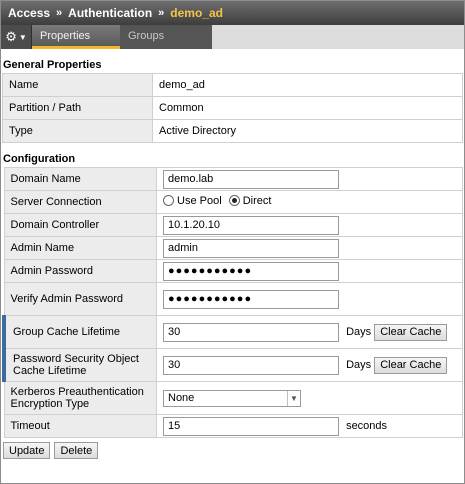 The width and height of the screenshot is (465, 484). Describe the element at coordinates (251, 179) in the screenshot. I see `domain-name-input` at that location.